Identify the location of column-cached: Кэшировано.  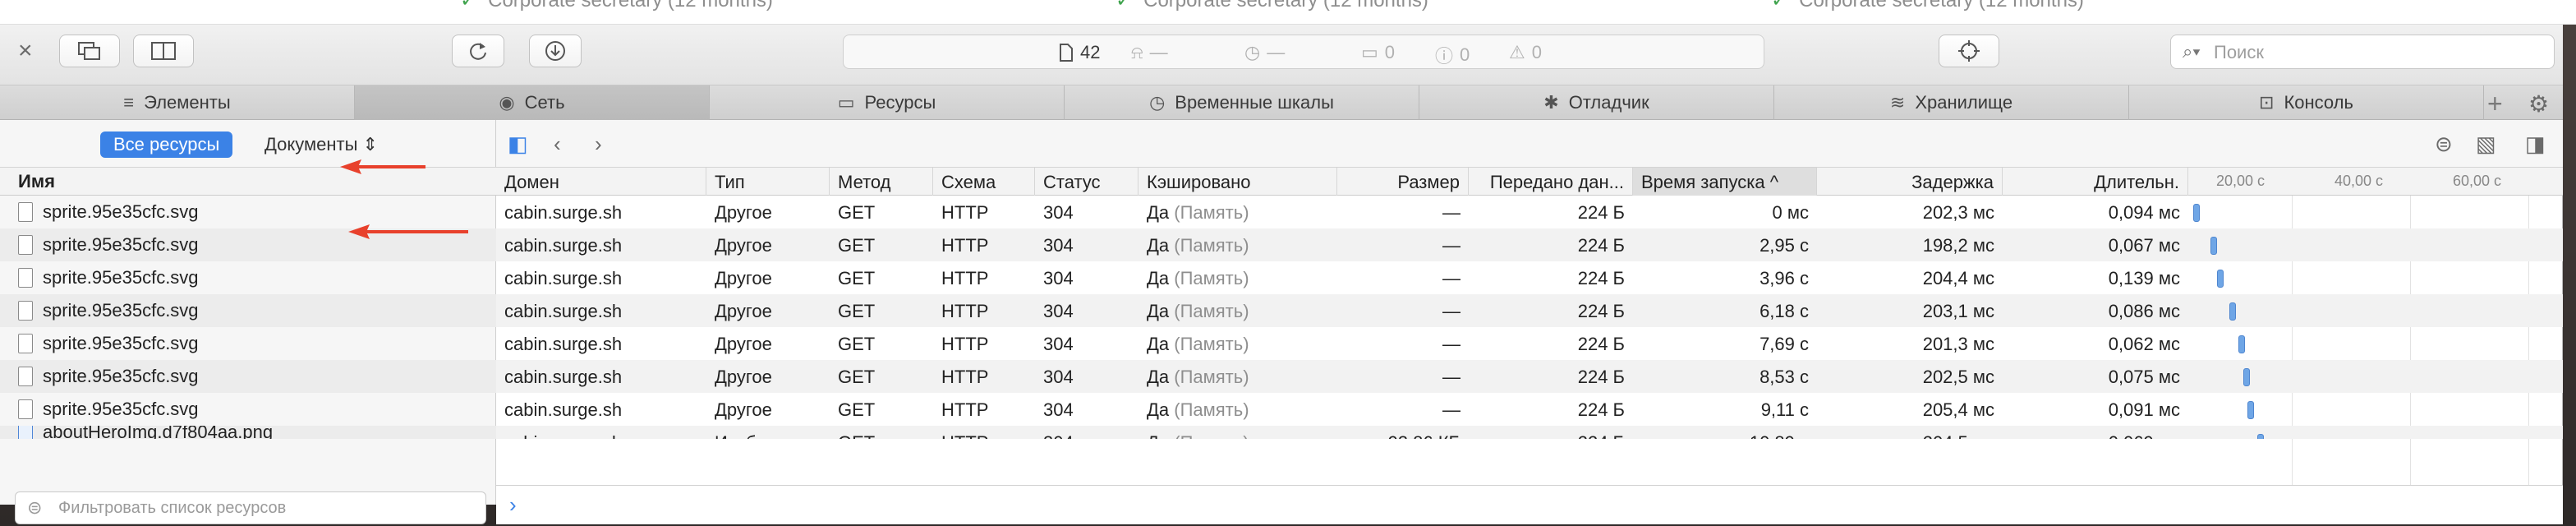
(1238, 182).